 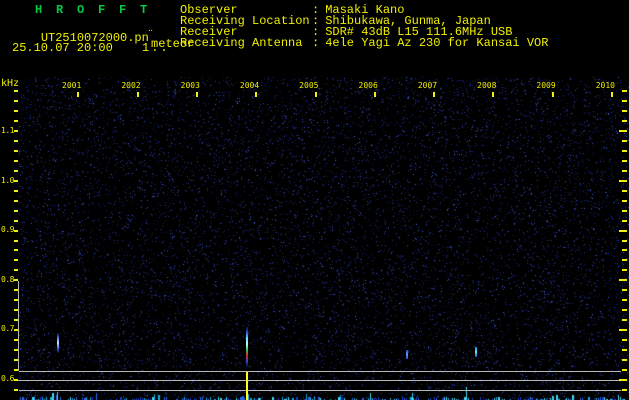 What do you see at coordinates (131, 85) in the screenshot?
I see `time-axis-label: 2002` at bounding box center [131, 85].